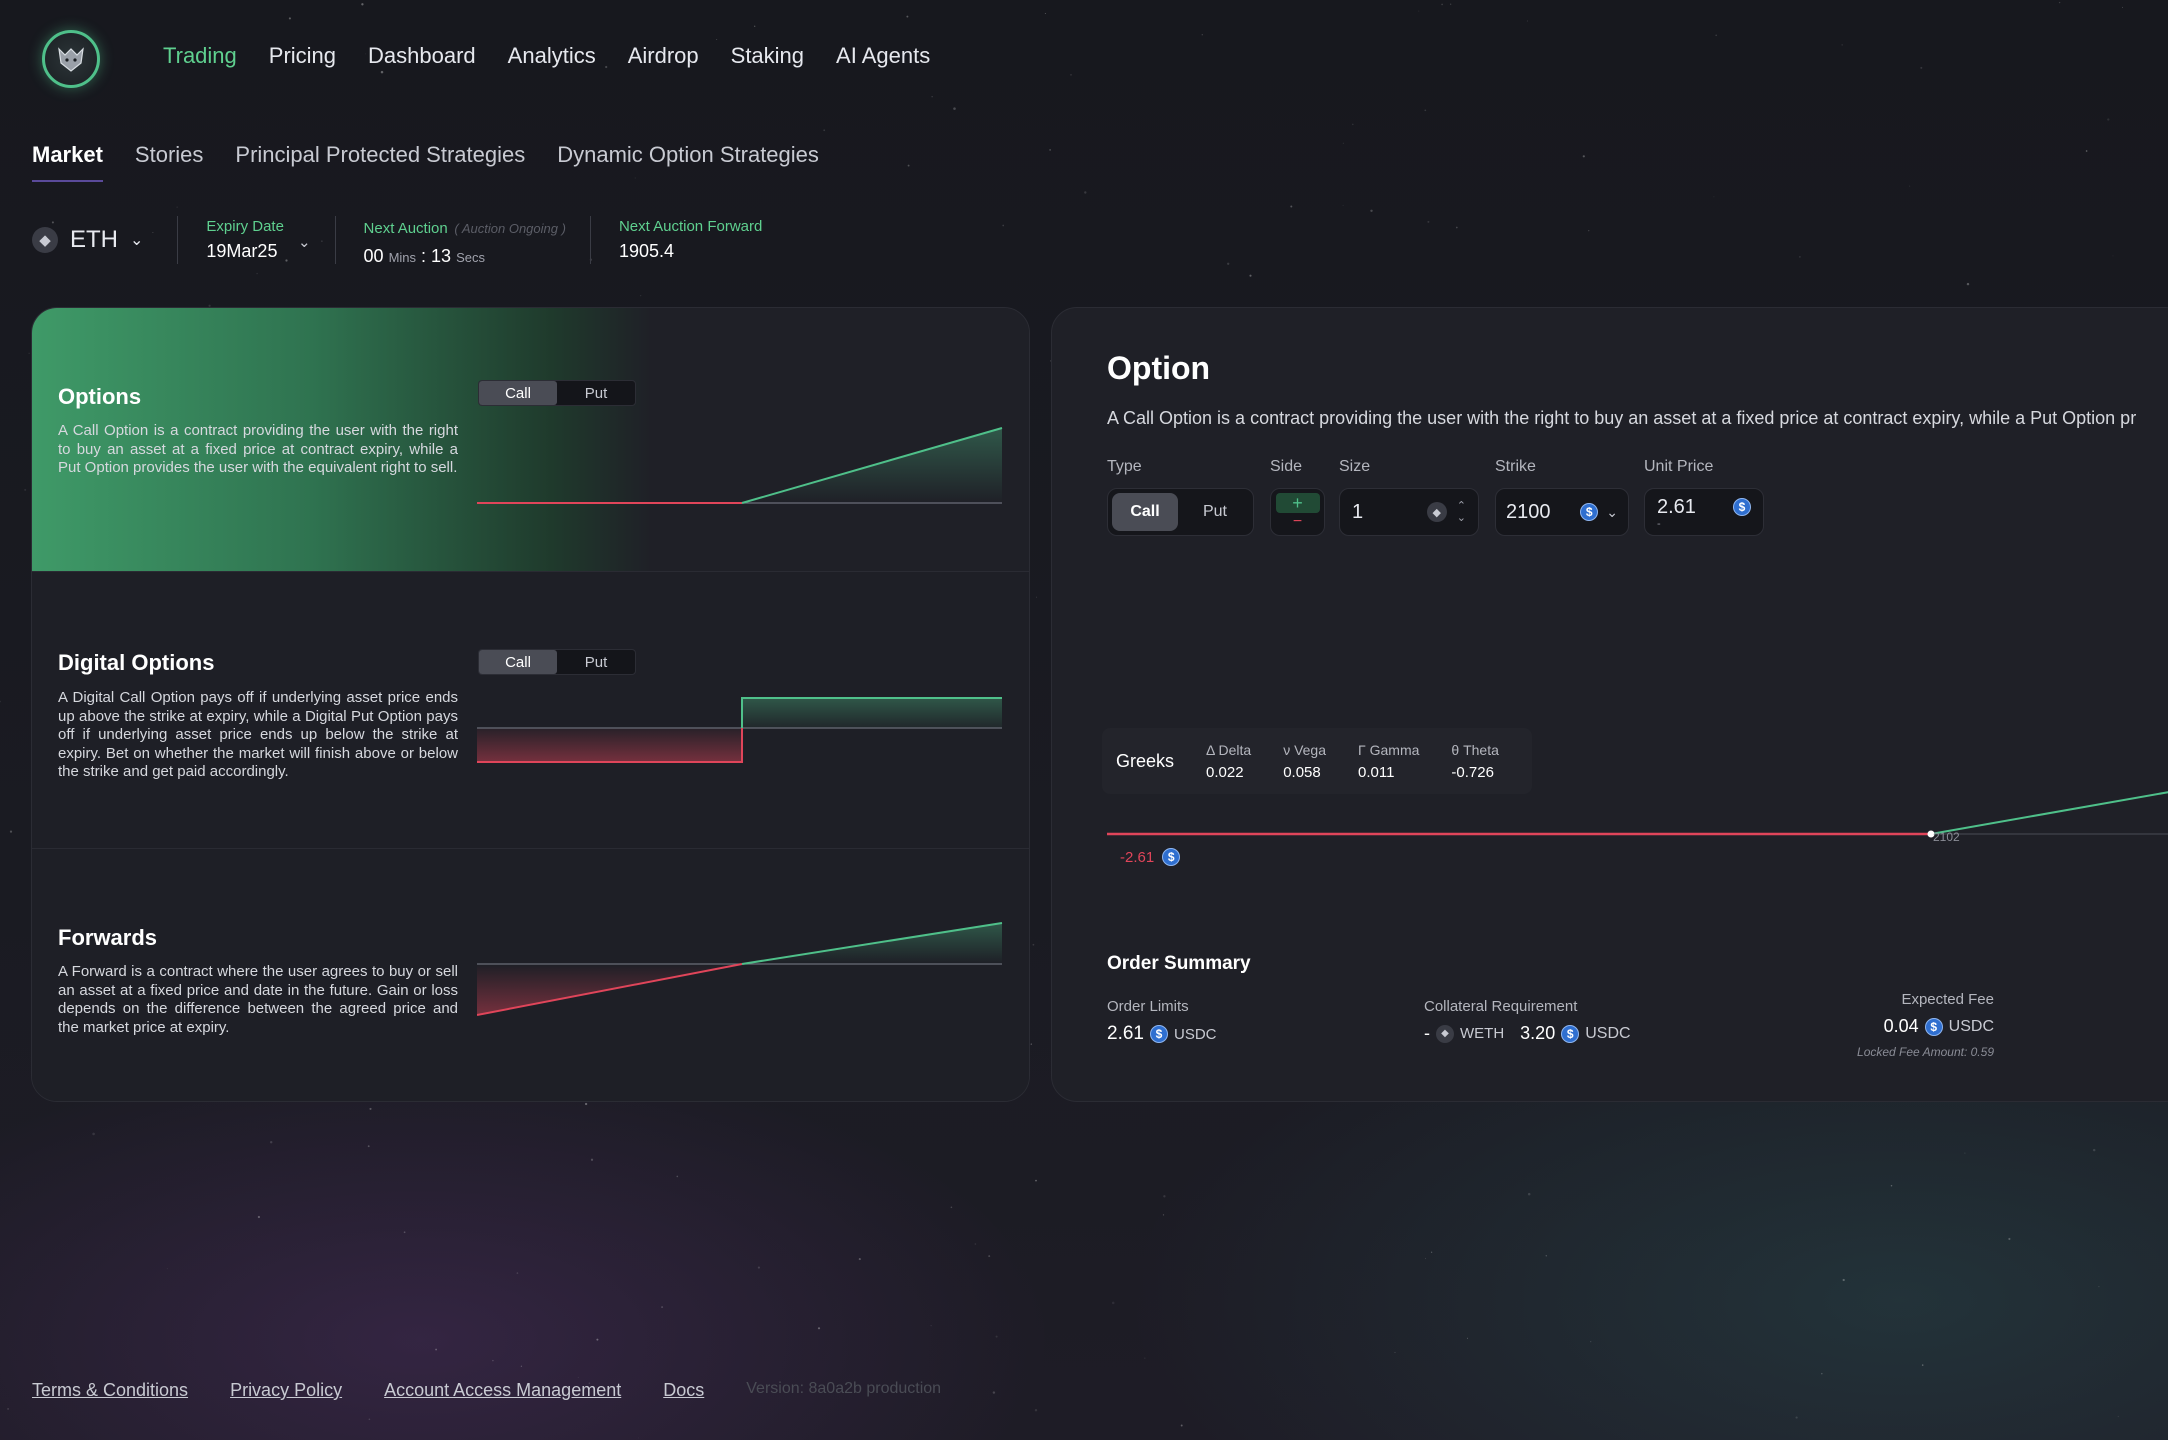 This screenshot has height=1440, width=2168. Describe the element at coordinates (258, 240) in the screenshot. I see `expiry-selector: Expiry Date 19Mar25 ⌄` at that location.